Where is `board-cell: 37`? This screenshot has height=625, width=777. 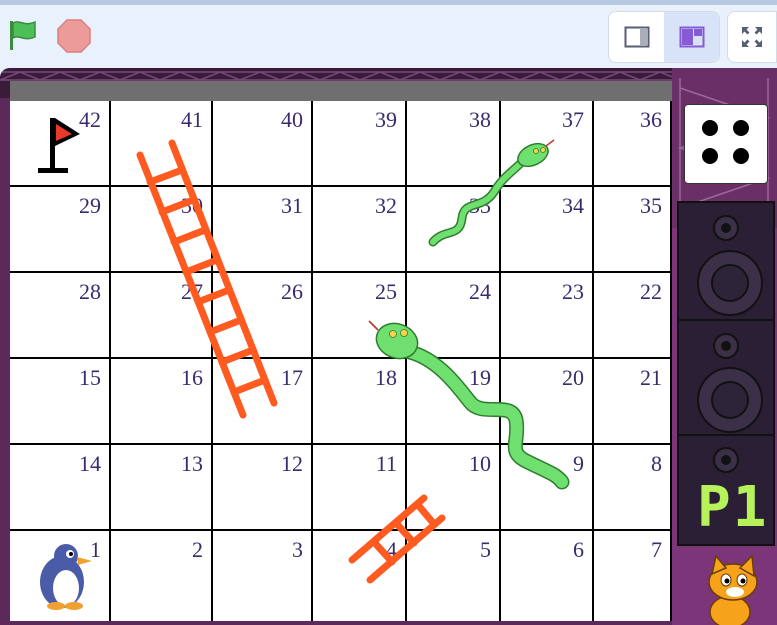 board-cell: 37 is located at coordinates (547, 144).